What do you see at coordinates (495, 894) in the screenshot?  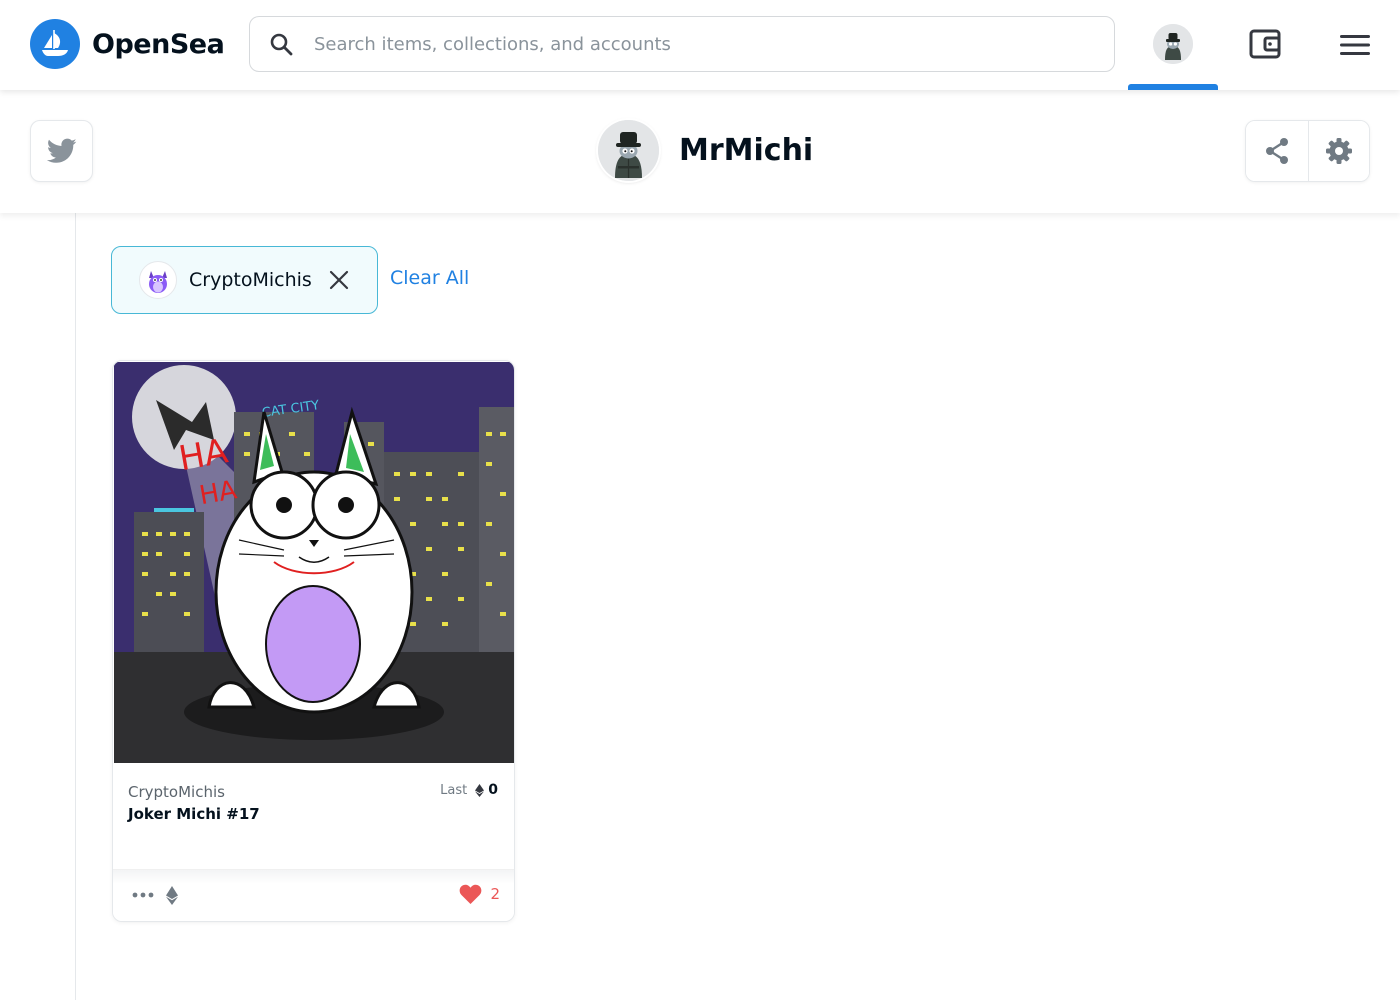 I see `like-count: 2` at bounding box center [495, 894].